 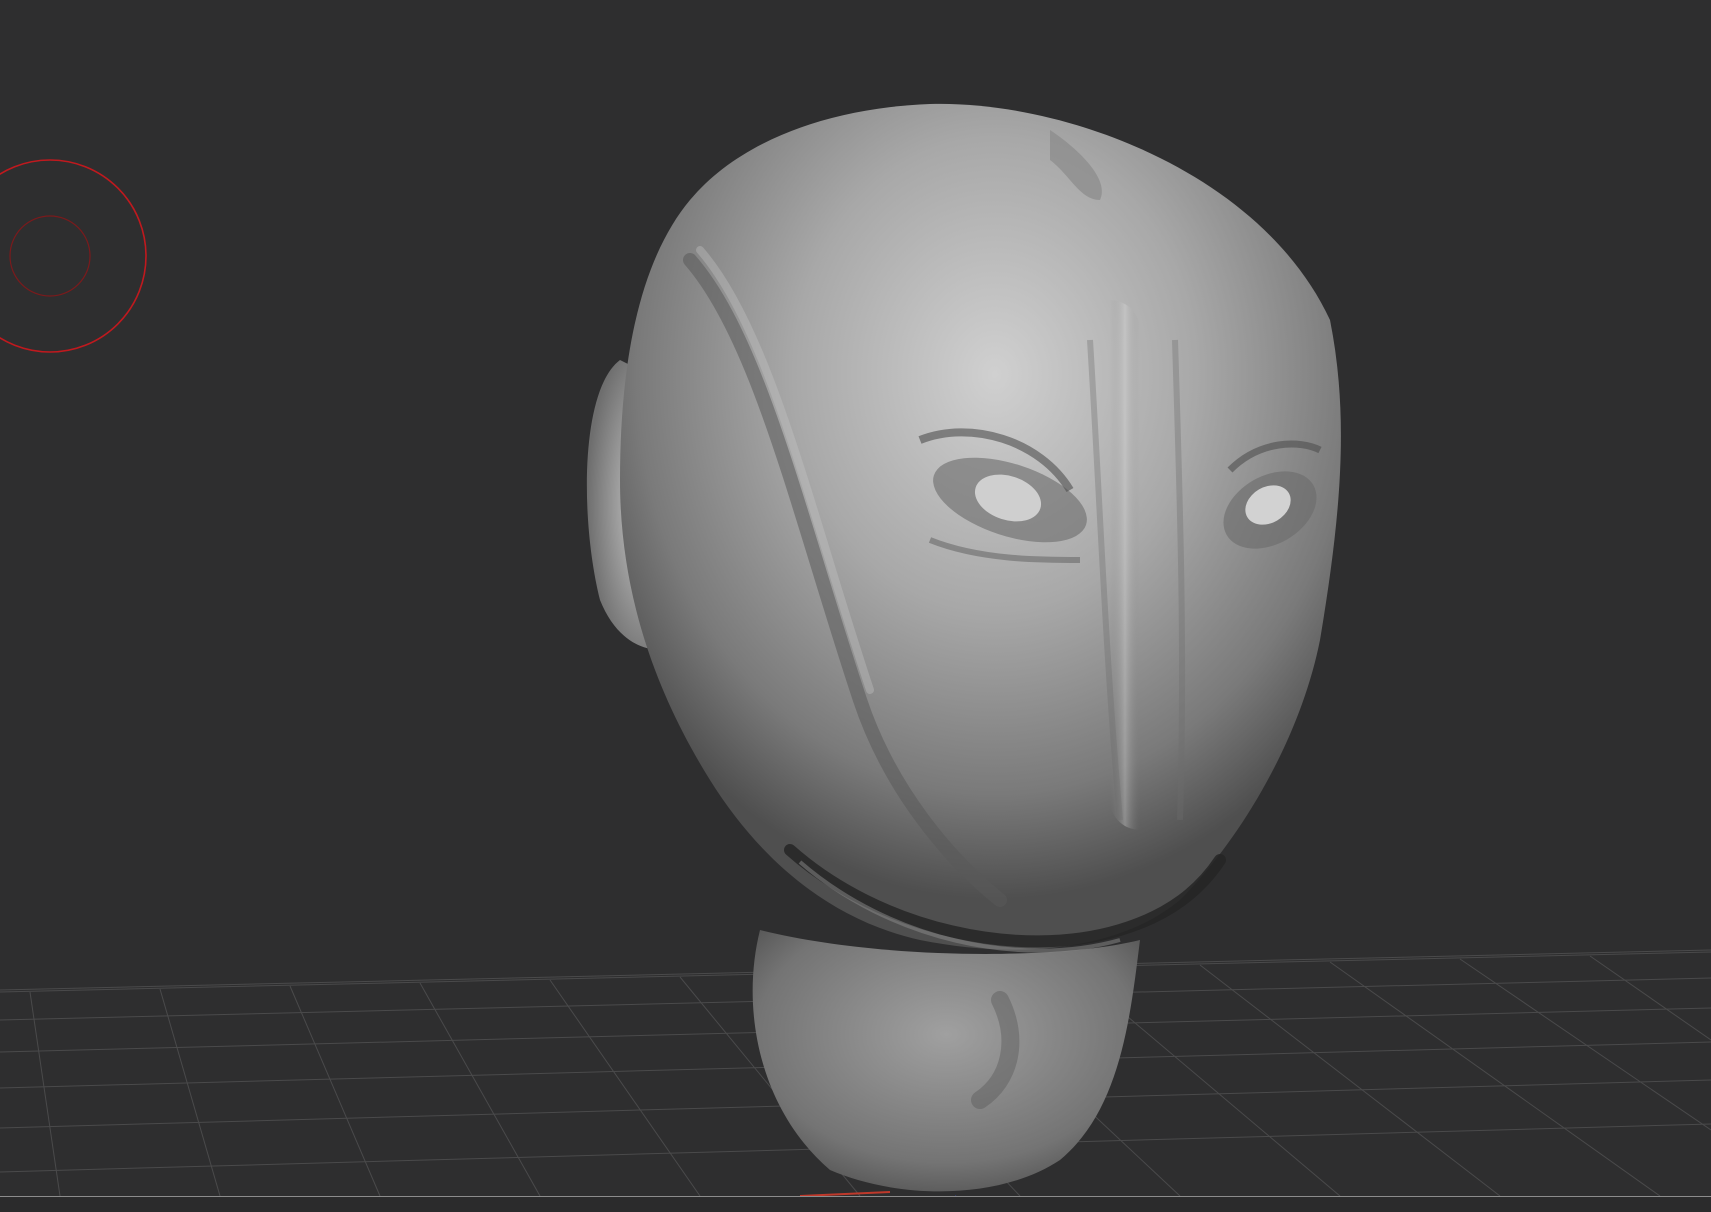 I want to click on brush-outer-ring, so click(x=73, y=256).